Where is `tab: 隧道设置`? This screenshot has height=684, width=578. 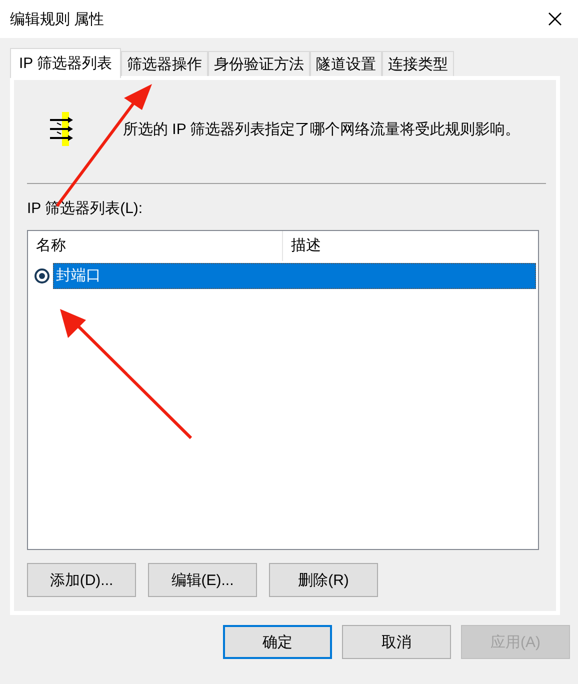 tab: 隧道设置 is located at coordinates (346, 63).